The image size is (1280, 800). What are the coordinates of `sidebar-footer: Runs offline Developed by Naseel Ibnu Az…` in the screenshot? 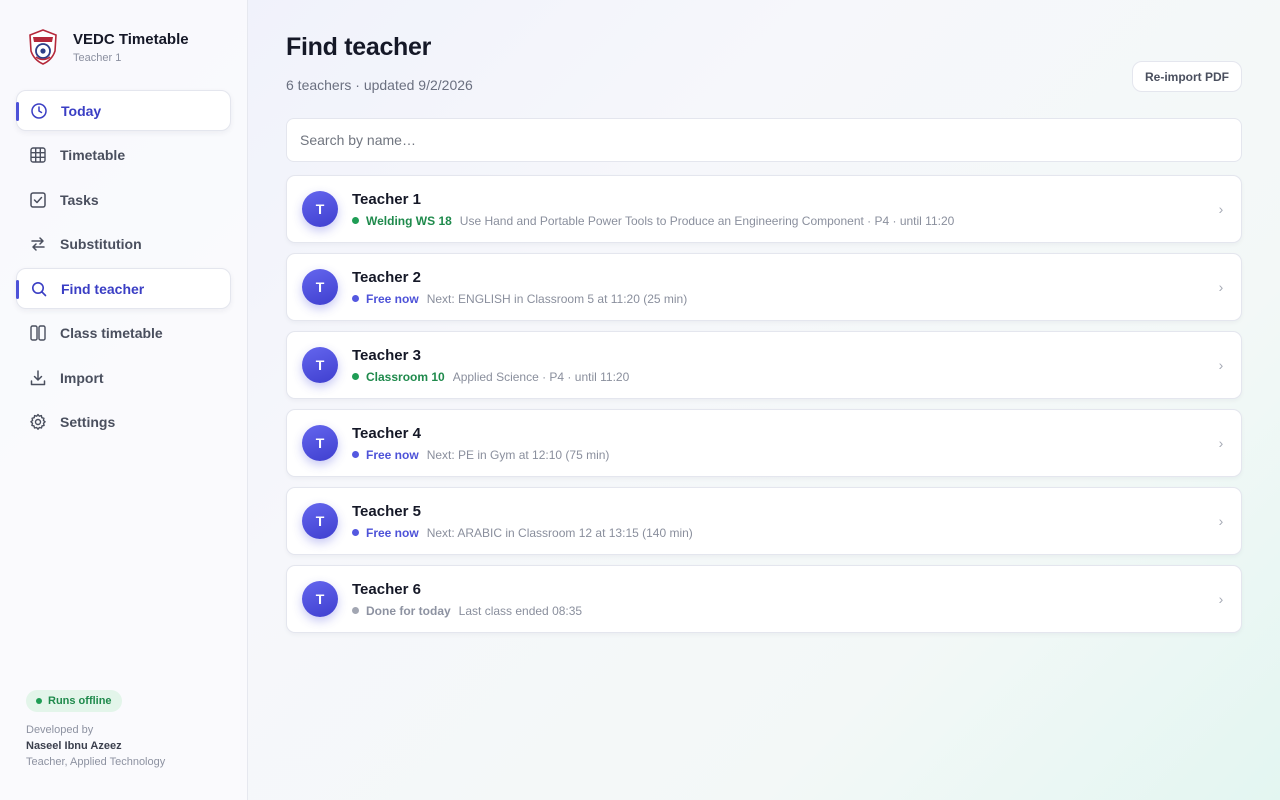 It's located at (95, 729).